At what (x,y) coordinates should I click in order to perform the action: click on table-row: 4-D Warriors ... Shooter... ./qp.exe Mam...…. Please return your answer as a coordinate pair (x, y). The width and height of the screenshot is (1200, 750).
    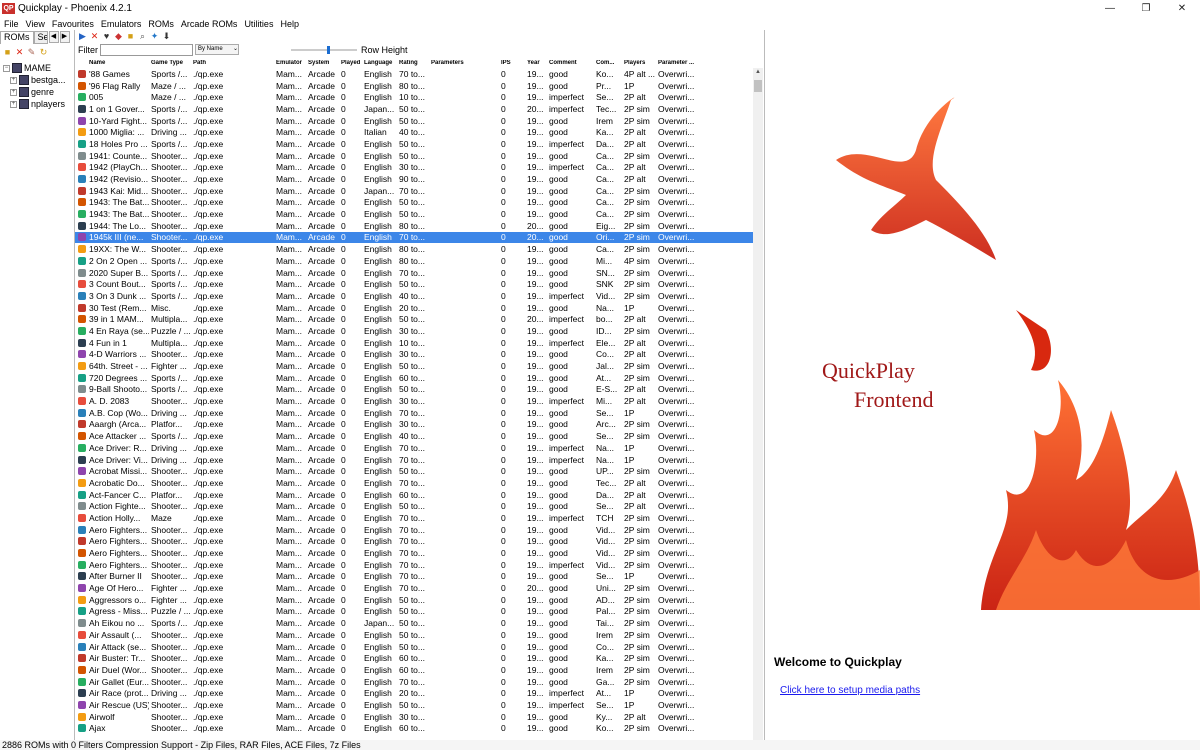
    Looking at the image, I should click on (415, 355).